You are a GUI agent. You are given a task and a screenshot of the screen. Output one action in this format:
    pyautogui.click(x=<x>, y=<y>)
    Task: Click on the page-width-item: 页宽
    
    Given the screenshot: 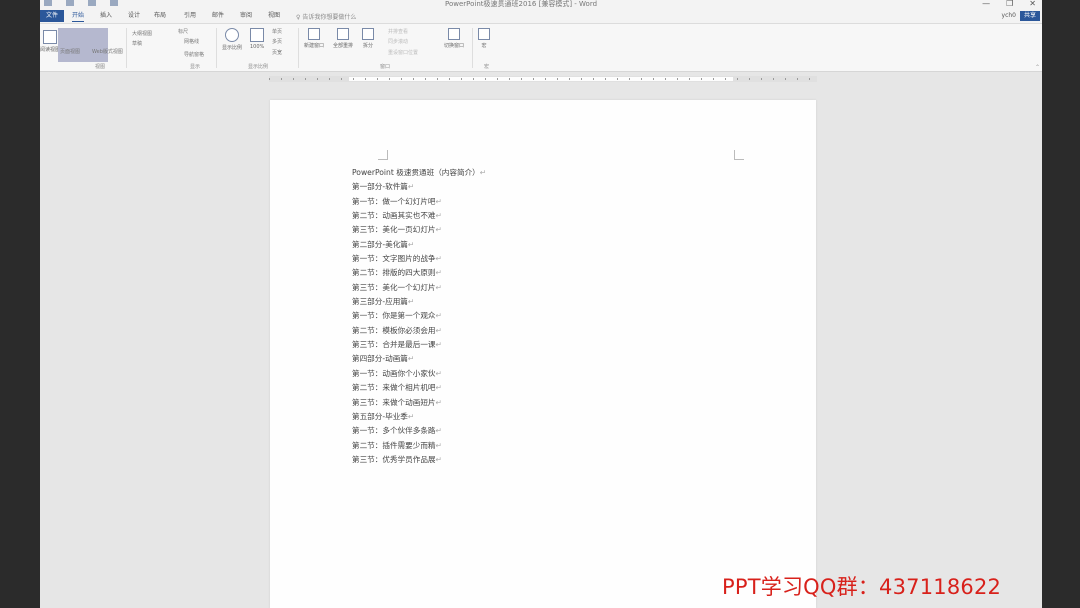 What is the action you would take?
    pyautogui.click(x=277, y=52)
    